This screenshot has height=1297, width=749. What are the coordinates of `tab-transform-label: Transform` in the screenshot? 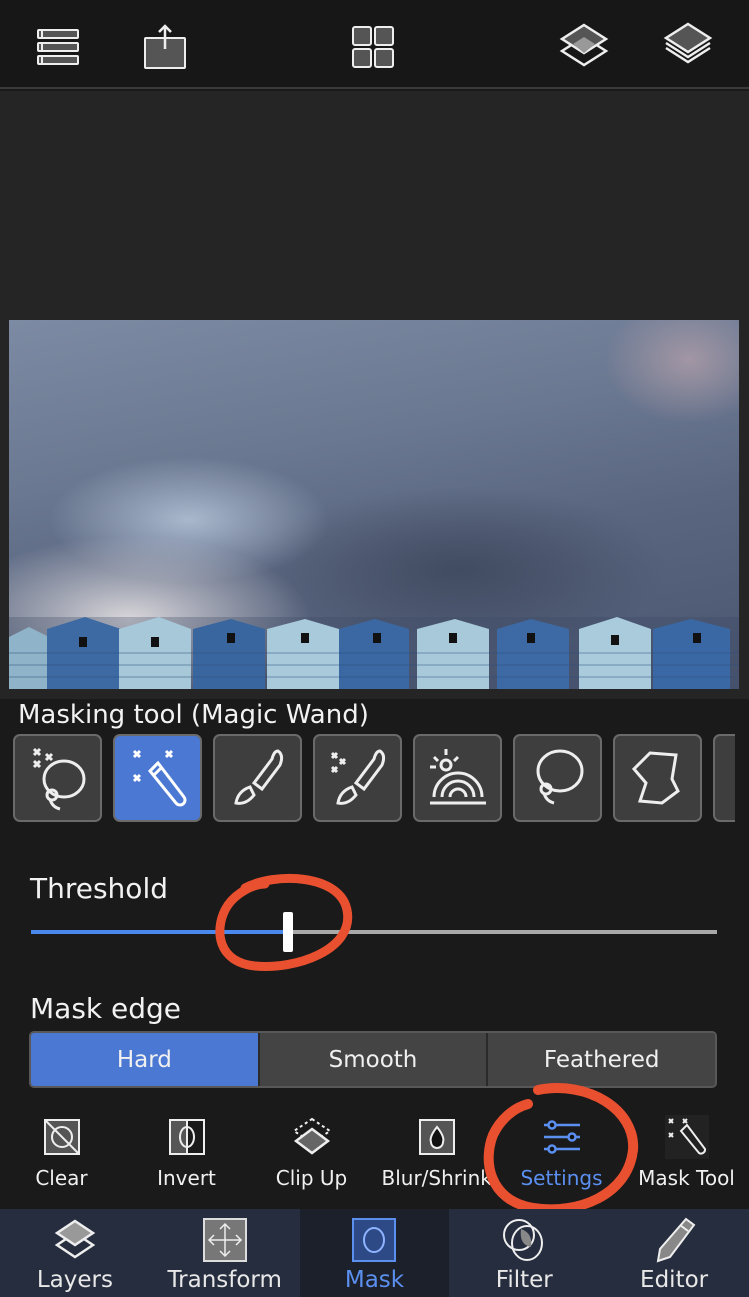 It's located at (224, 1280).